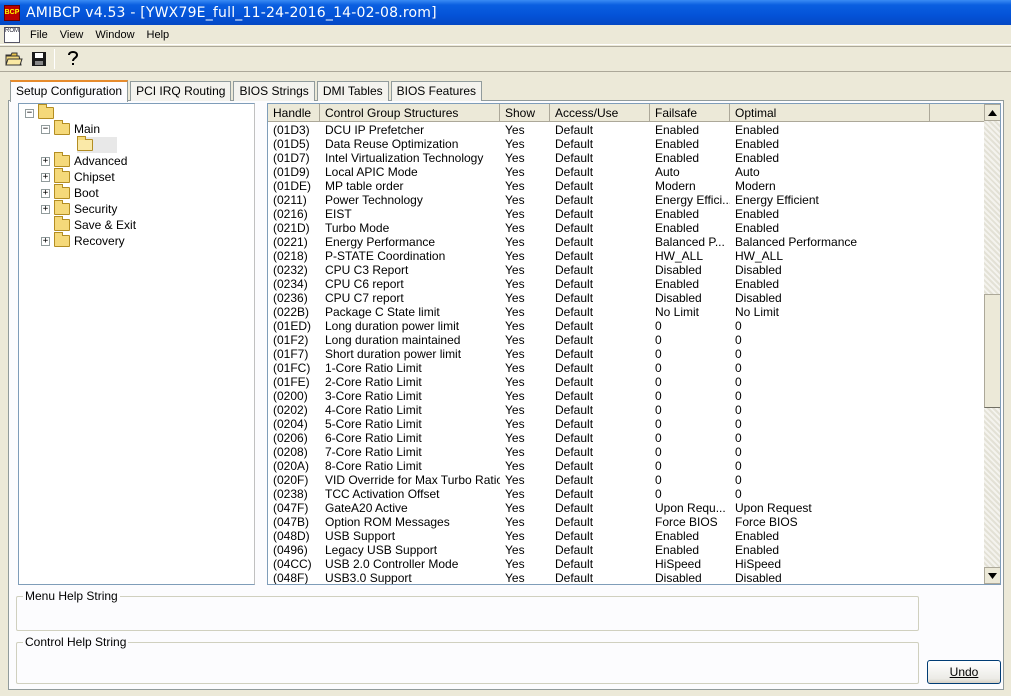 This screenshot has height=696, width=1011. Describe the element at coordinates (830, 242) in the screenshot. I see `cell-optimal: Balanced Performance` at that location.